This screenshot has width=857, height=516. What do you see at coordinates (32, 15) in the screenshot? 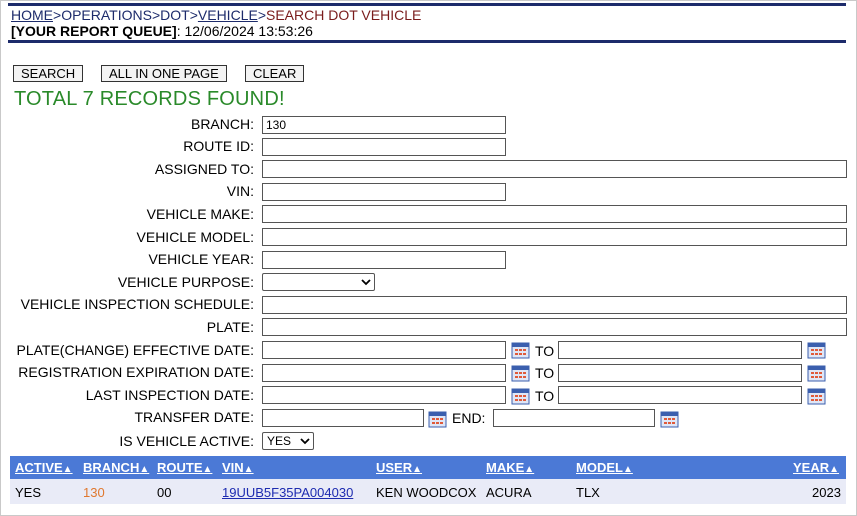
I see `breadcrumb-home-link: HOME` at bounding box center [32, 15].